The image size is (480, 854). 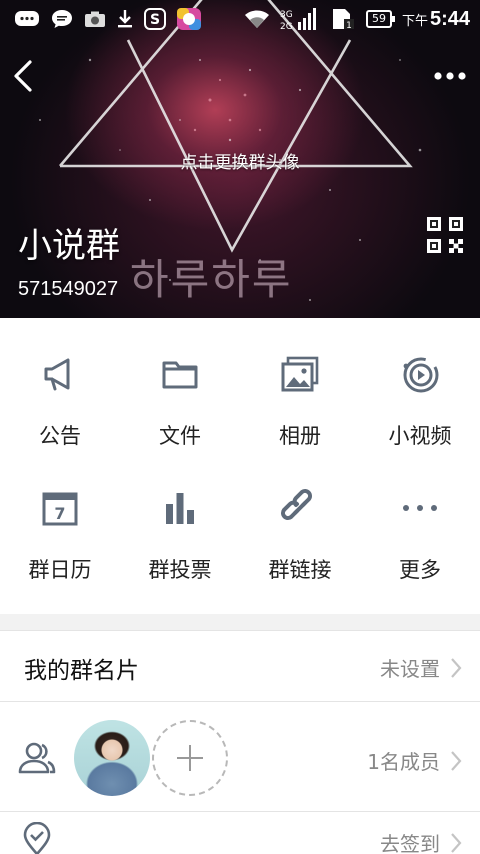 What do you see at coordinates (403, 762) in the screenshot?
I see `member-count: 1名成员` at bounding box center [403, 762].